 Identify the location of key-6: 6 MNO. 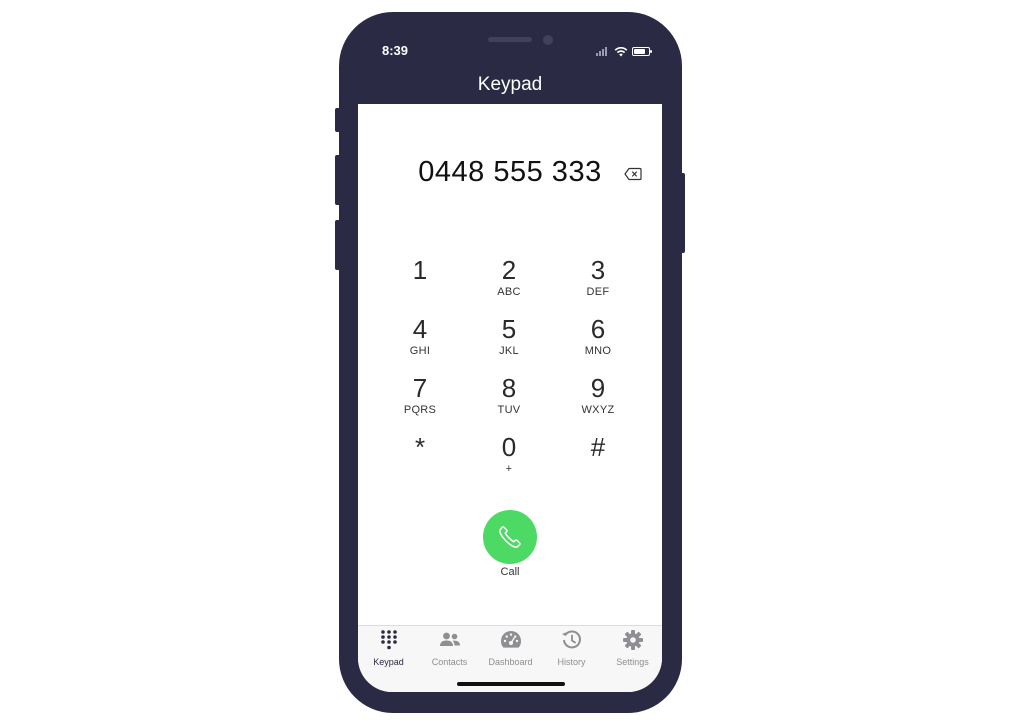
(598, 341).